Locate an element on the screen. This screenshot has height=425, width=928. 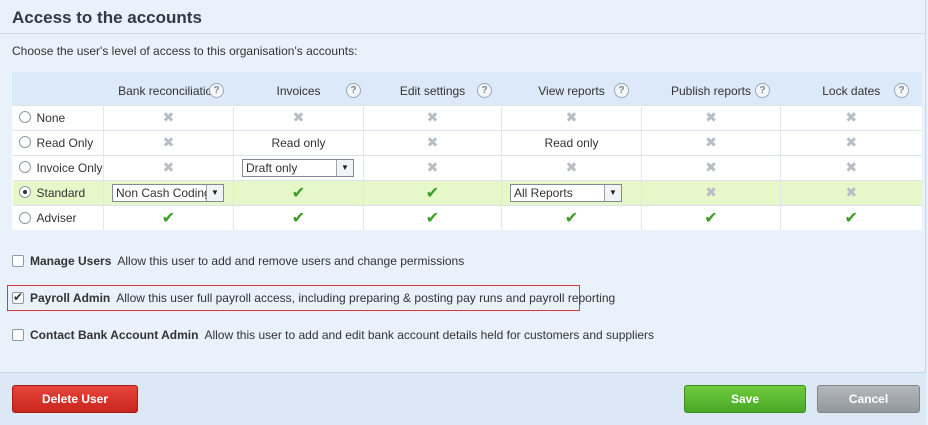
footer-bar: Delete User Save Cancel is located at coordinates (463, 398).